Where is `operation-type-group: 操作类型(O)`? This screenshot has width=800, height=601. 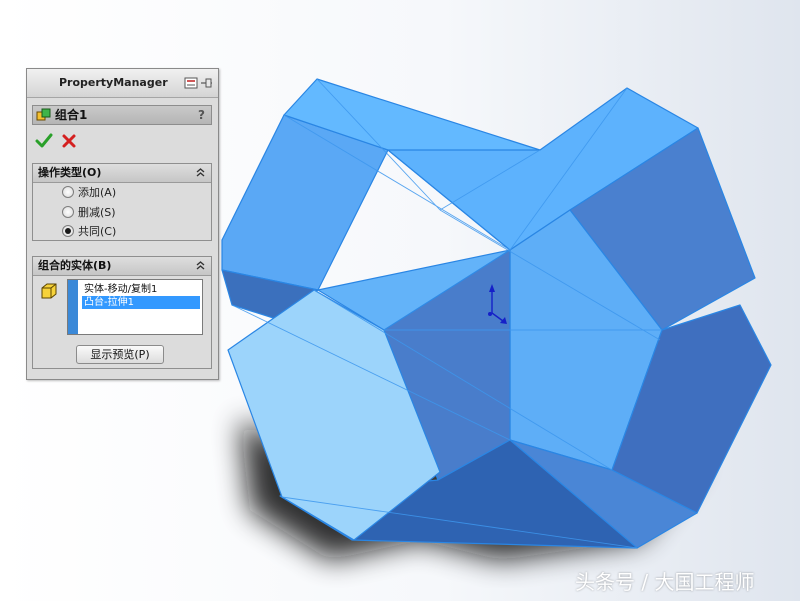 operation-type-group: 操作类型(O) is located at coordinates (122, 202).